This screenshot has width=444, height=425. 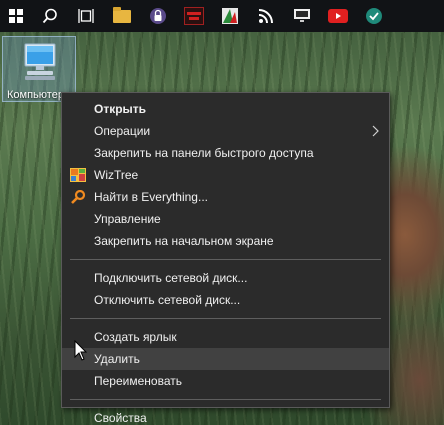 What do you see at coordinates (135, 337) in the screenshot?
I see `menu-item-label: Создать ярлык` at bounding box center [135, 337].